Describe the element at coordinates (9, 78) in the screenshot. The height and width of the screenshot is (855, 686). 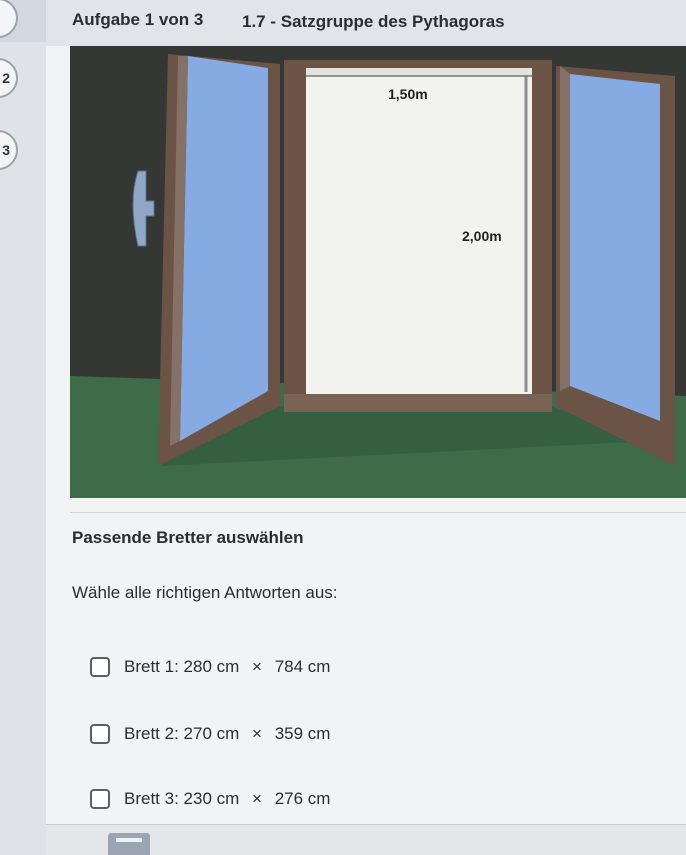
I see `step-2-button: 2` at that location.